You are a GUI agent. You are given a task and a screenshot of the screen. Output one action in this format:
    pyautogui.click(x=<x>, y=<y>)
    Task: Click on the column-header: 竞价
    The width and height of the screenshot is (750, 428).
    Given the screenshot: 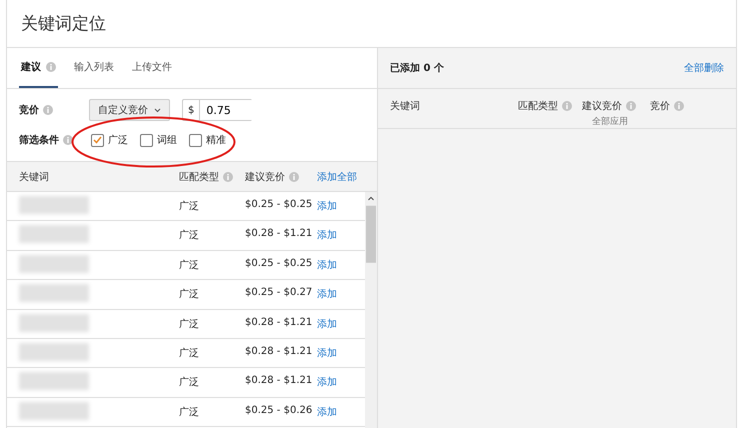 What is the action you would take?
    pyautogui.click(x=660, y=106)
    